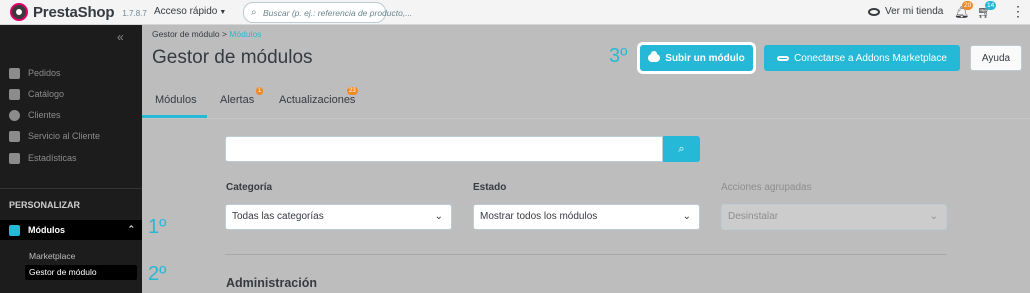  Describe the element at coordinates (131, 229) in the screenshot. I see `chevron-up-icon: ⌃` at that location.